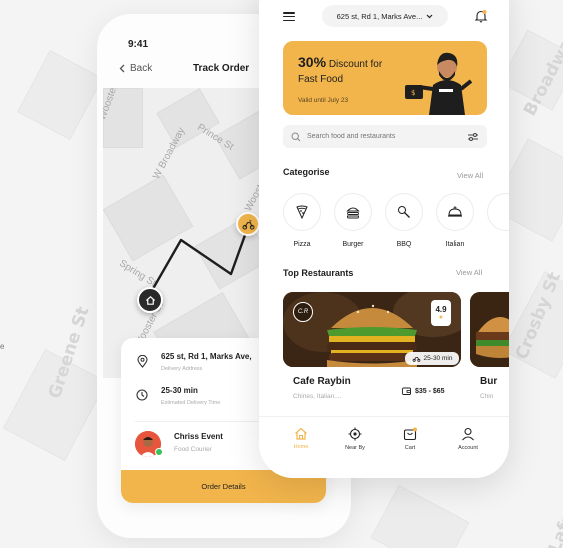 The height and width of the screenshot is (548, 563). What do you see at coordinates (193, 449) in the screenshot?
I see `courier-role: Food Courier` at bounding box center [193, 449].